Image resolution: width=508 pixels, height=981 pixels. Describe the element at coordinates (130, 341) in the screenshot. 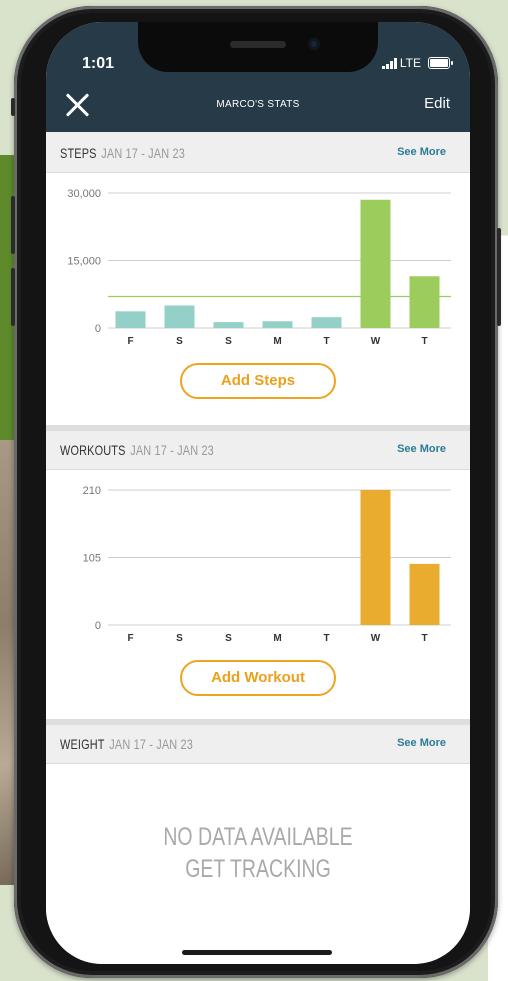

I see `steps-x-tick-label: F` at that location.